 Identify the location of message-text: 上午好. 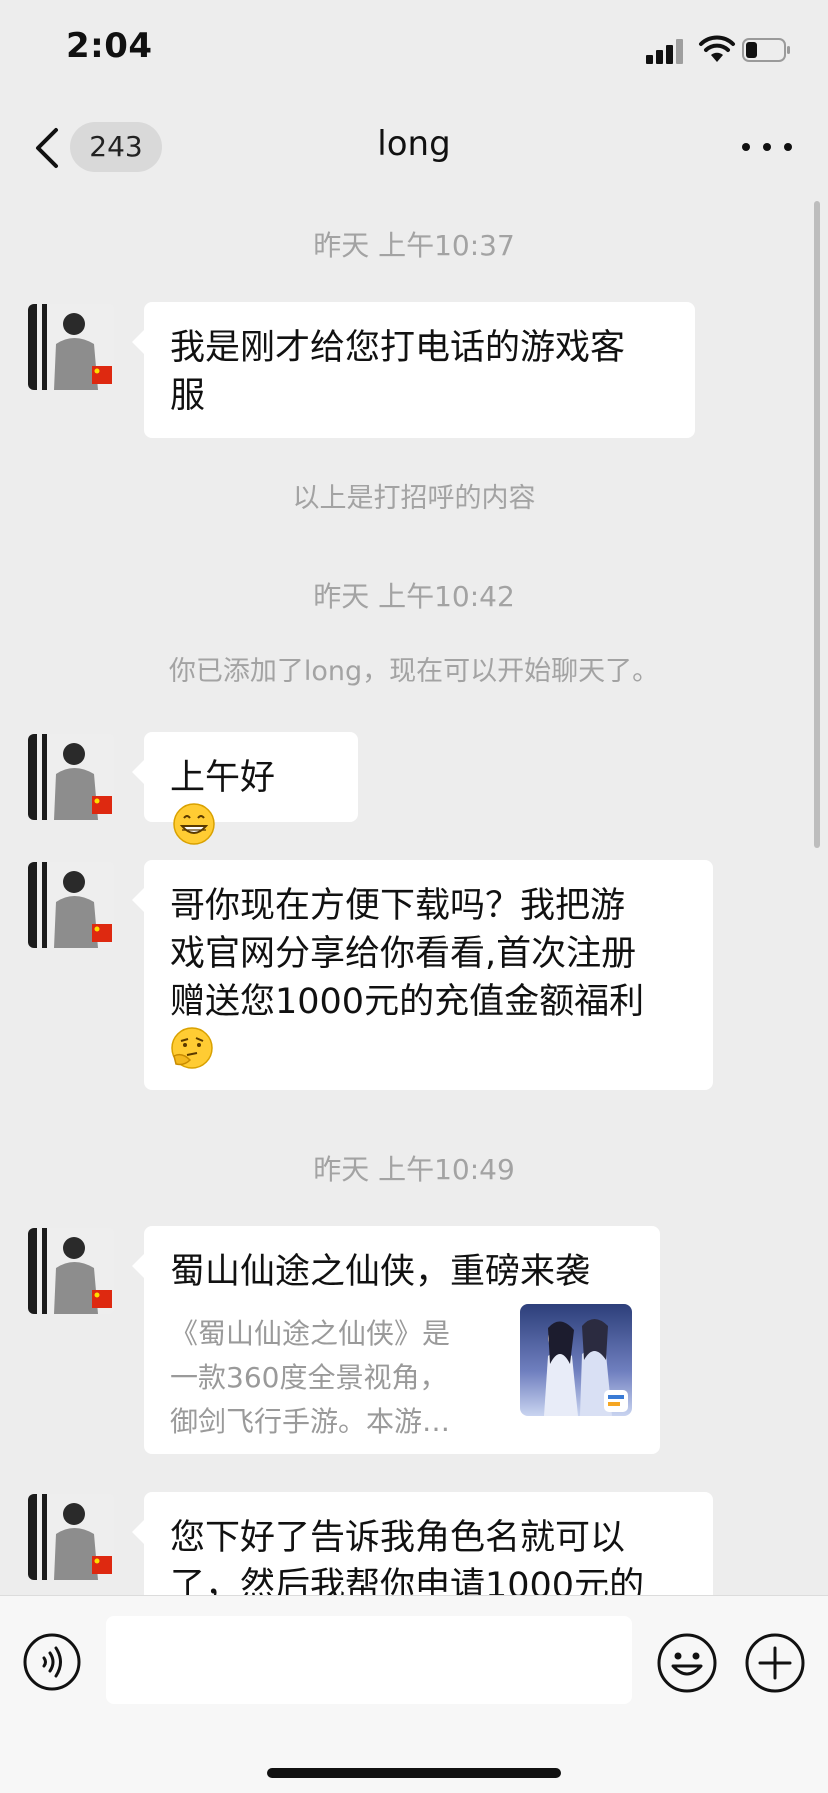
(223, 778).